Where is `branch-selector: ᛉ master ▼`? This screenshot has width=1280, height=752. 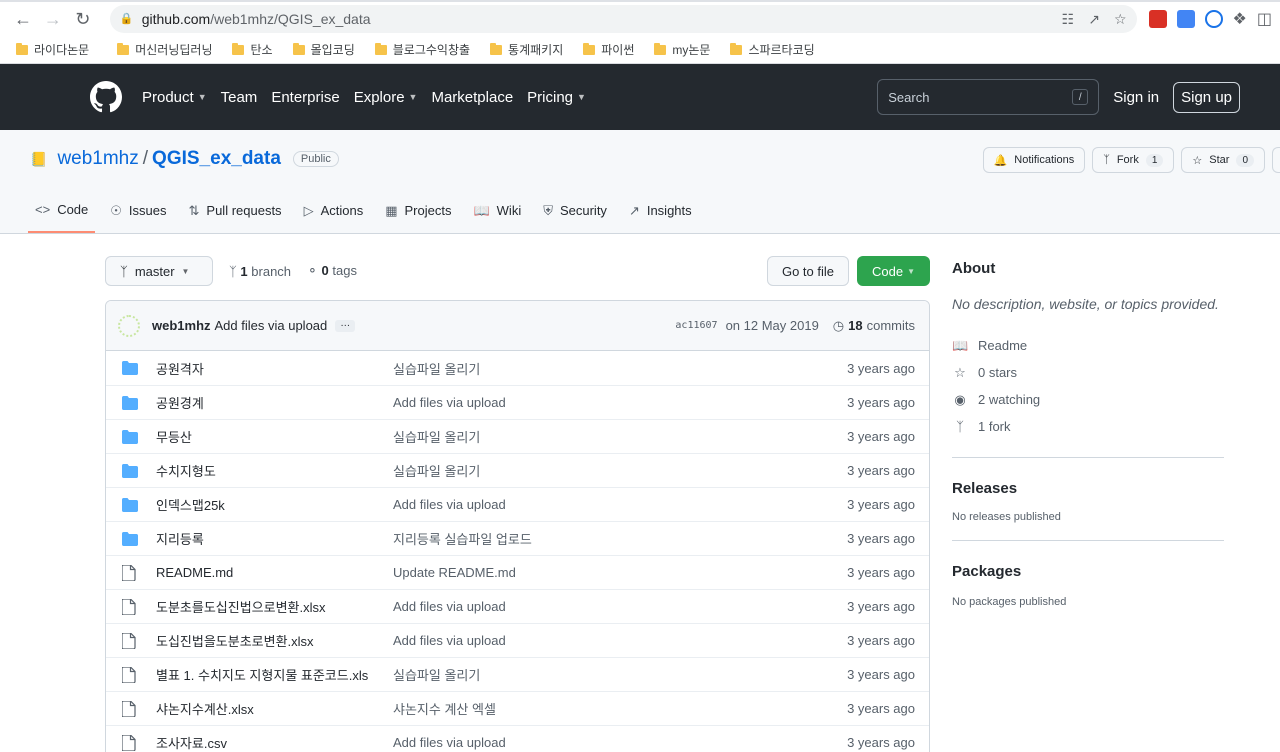
branch-selector: ᛉ master ▼ is located at coordinates (159, 271).